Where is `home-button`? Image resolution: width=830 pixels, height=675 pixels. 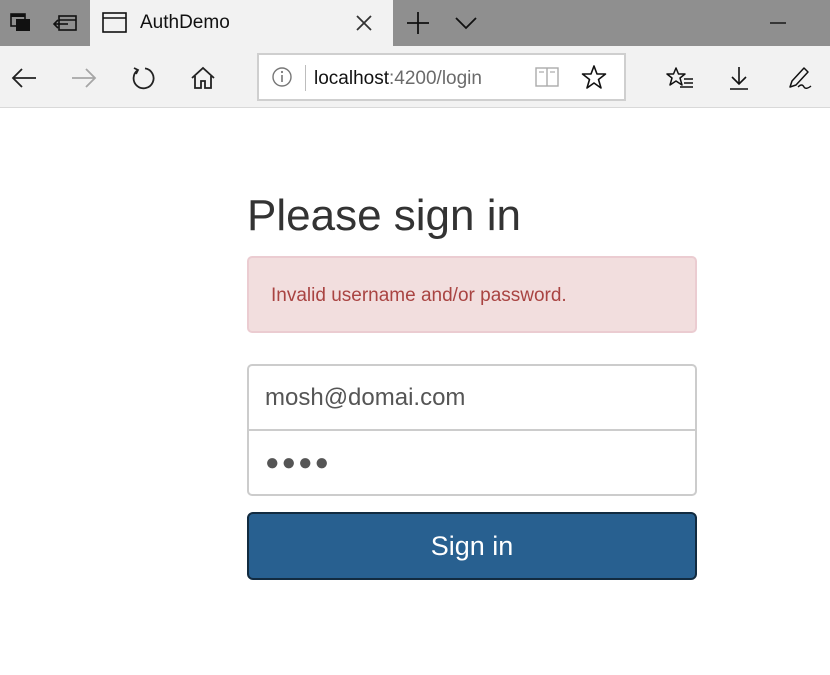
home-button is located at coordinates (203, 78).